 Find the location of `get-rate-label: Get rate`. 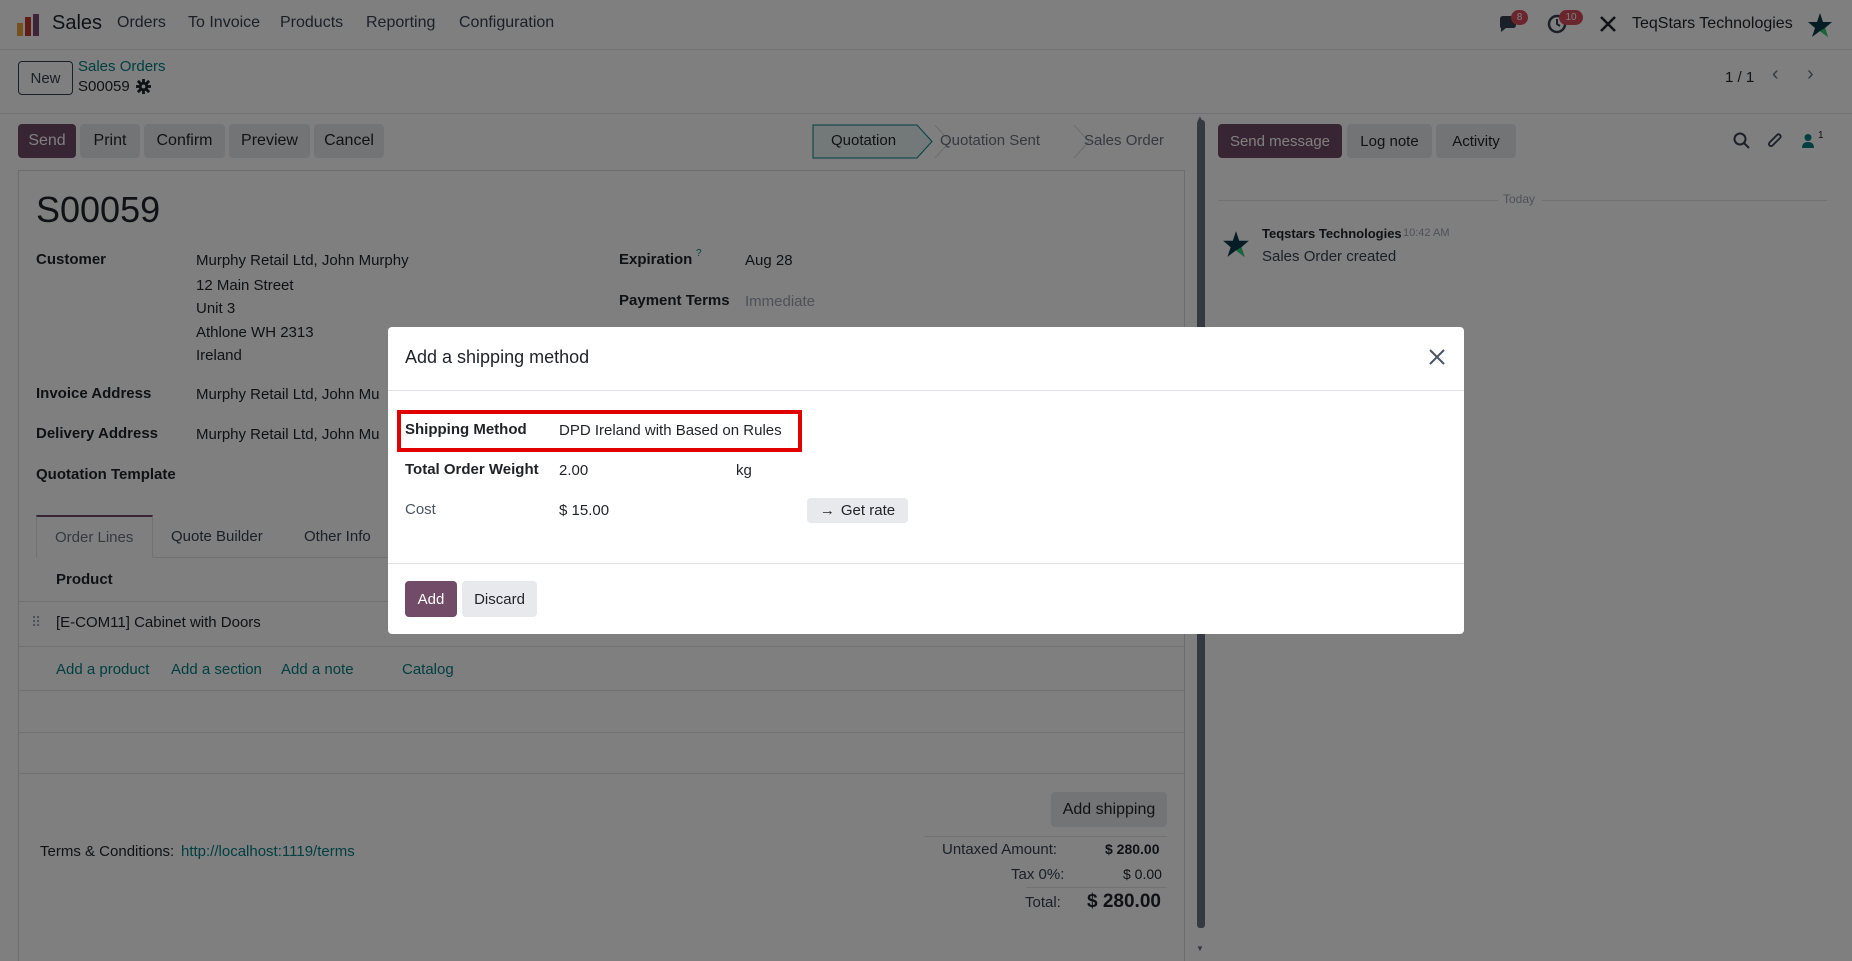

get-rate-label: Get rate is located at coordinates (868, 510).